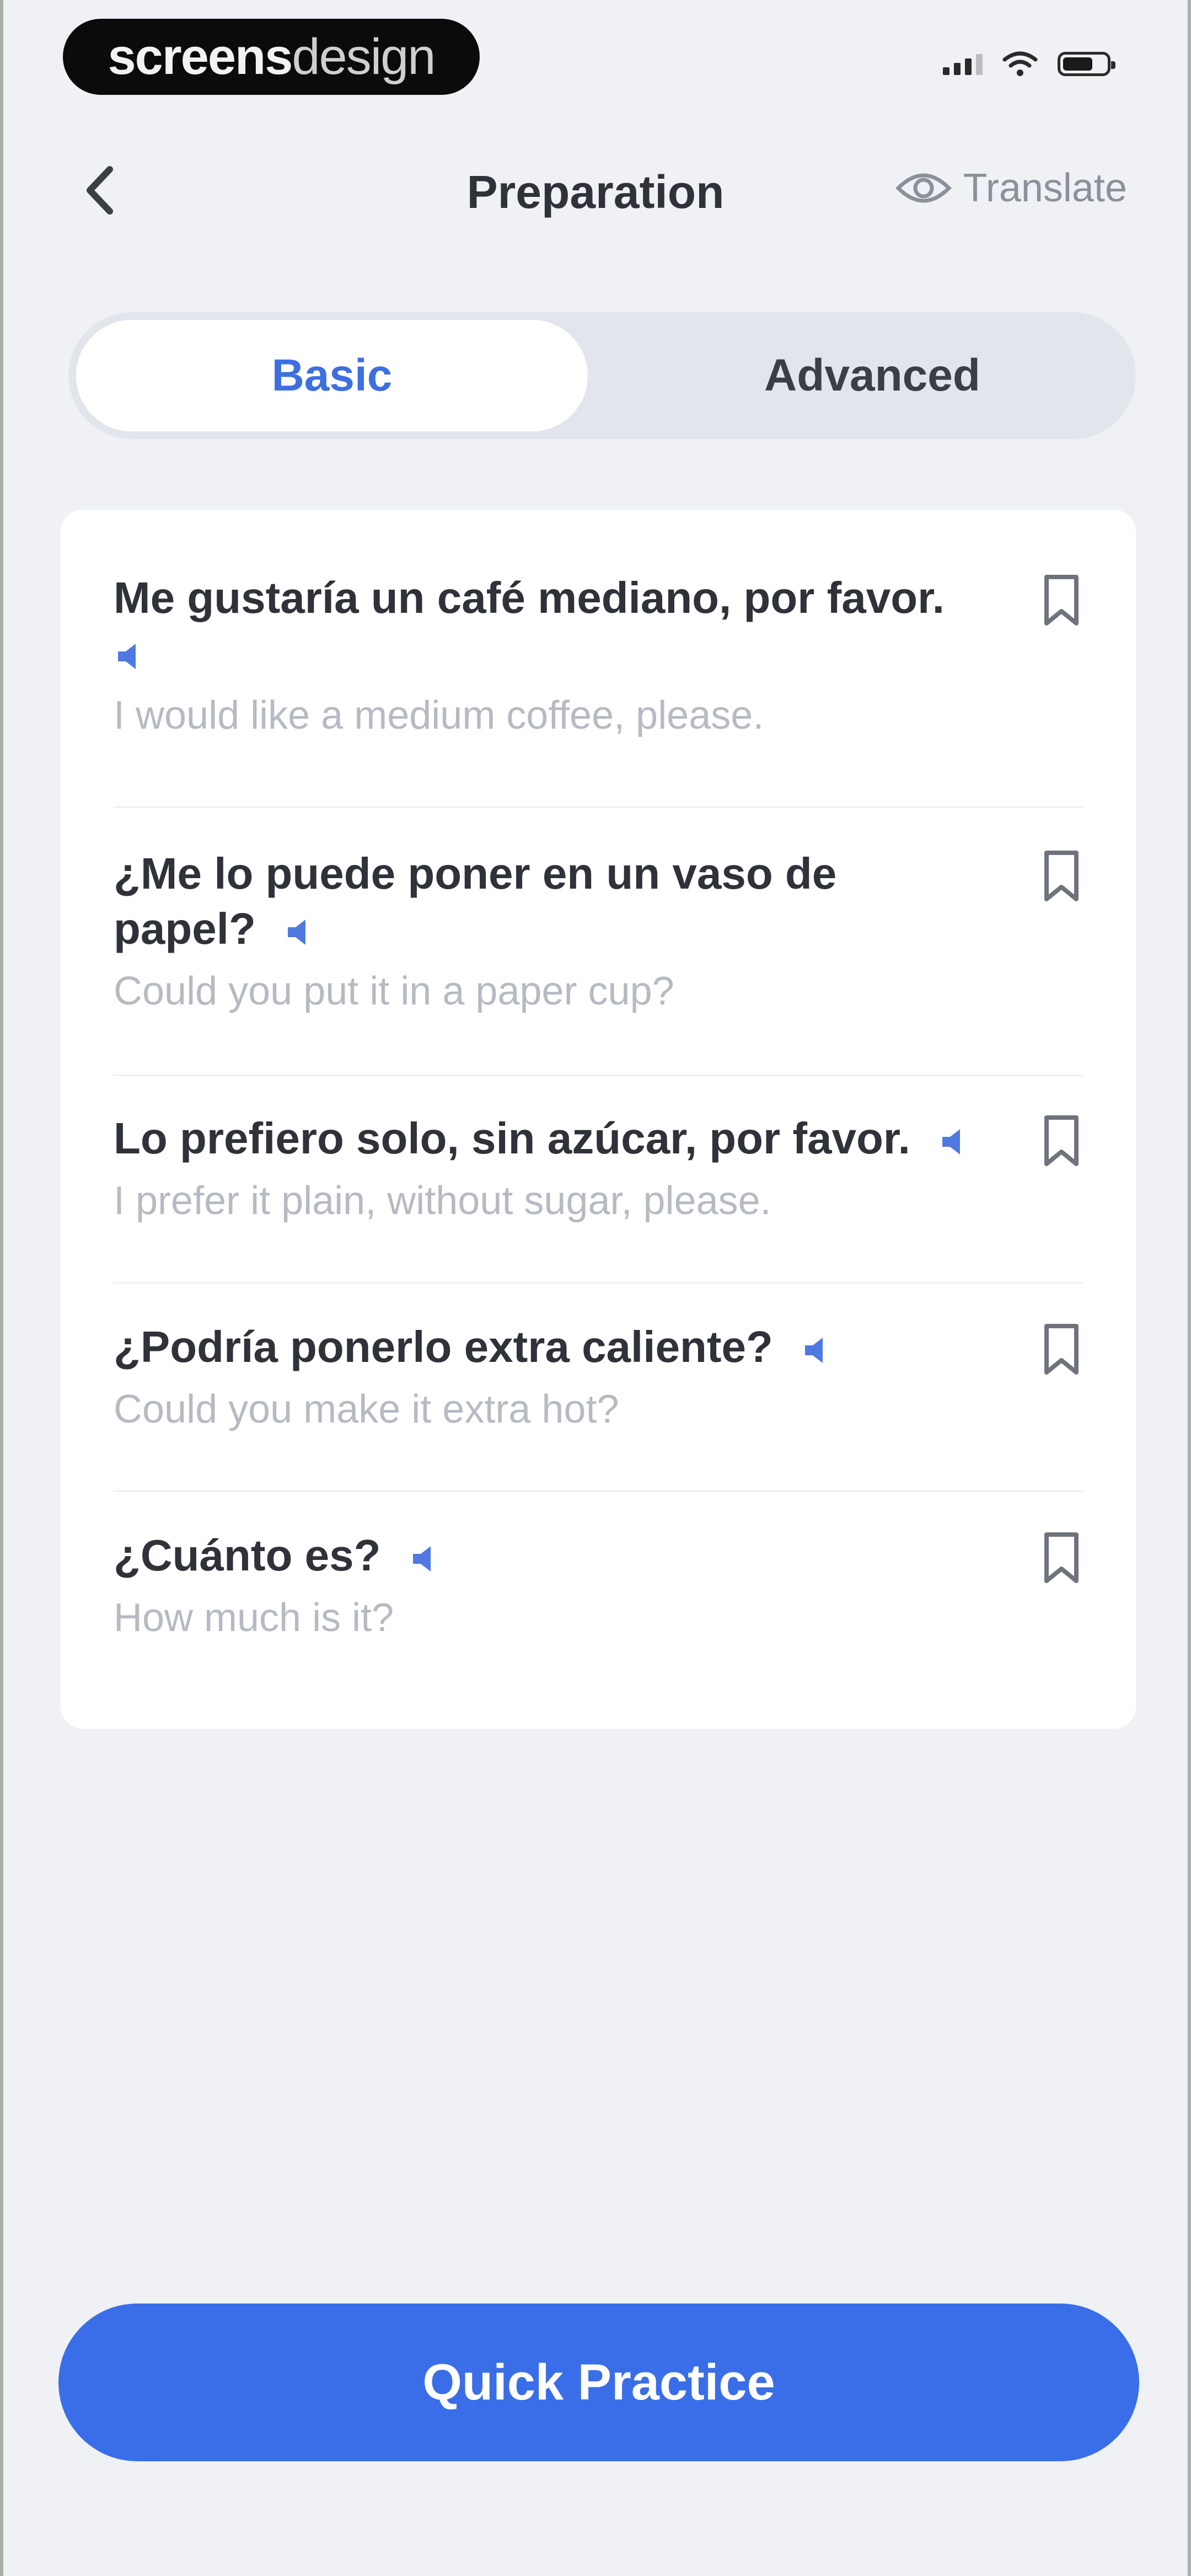  I want to click on translate-label: Translate, so click(1045, 188).